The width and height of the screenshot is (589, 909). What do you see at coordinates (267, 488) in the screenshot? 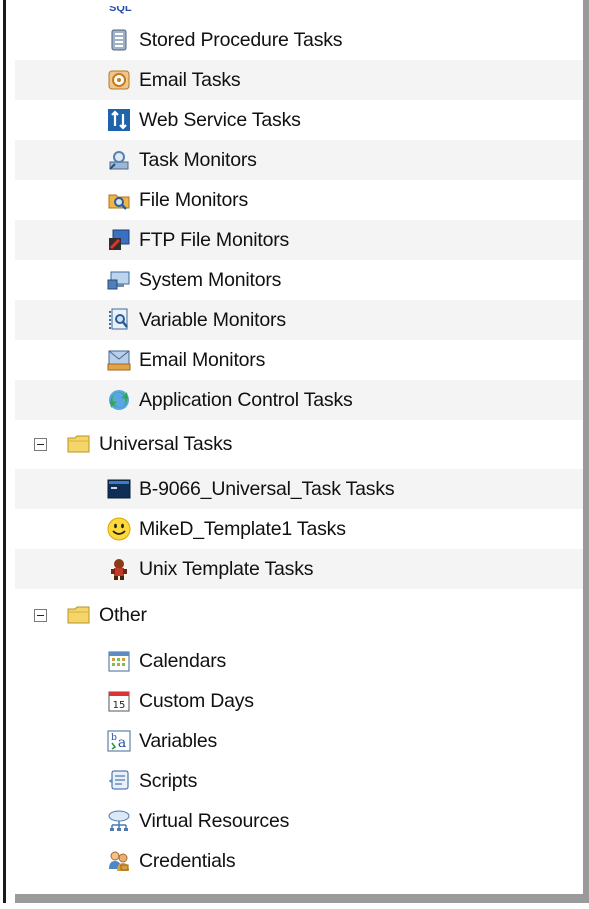
I see `tree-item-label: B-9066_Universal_Task Tasks` at bounding box center [267, 488].